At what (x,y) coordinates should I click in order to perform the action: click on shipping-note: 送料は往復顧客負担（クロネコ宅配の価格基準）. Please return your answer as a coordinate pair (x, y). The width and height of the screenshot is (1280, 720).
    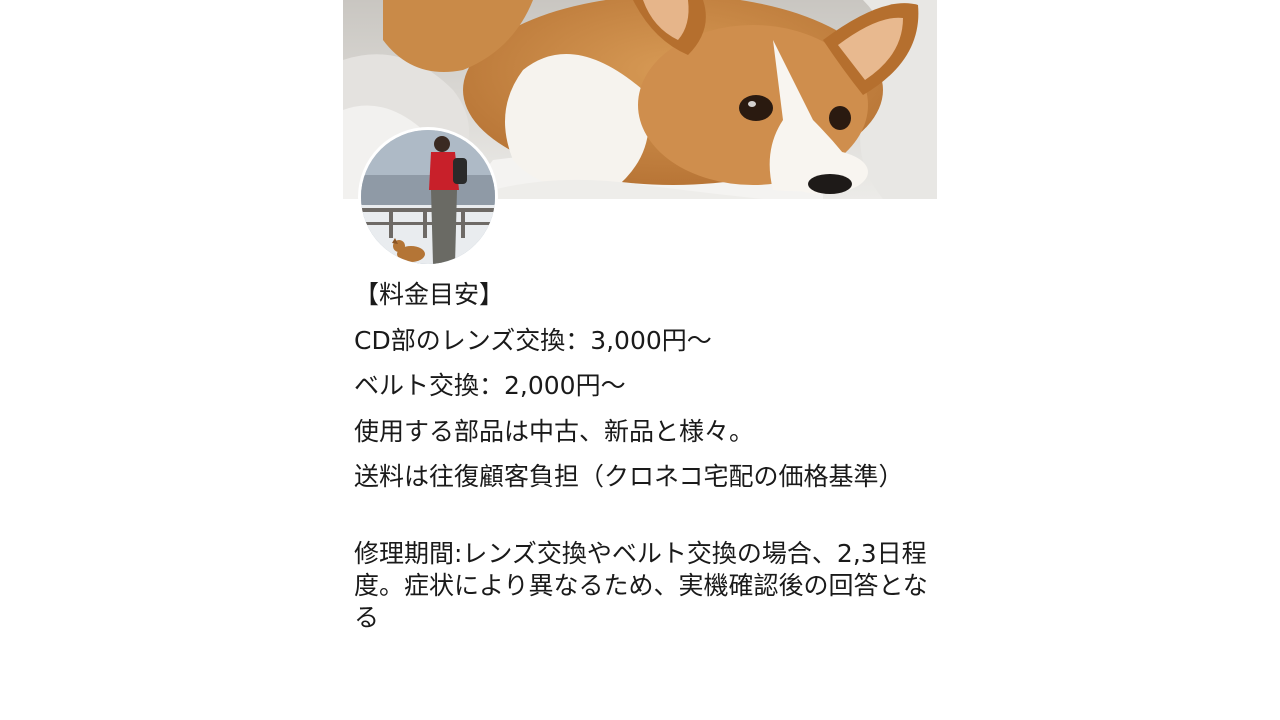
    Looking at the image, I should click on (629, 476).